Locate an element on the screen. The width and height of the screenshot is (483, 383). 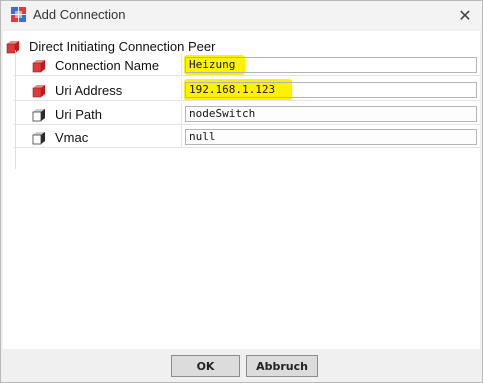
uri-address-field: 192.168.1.123 is located at coordinates (331, 90).